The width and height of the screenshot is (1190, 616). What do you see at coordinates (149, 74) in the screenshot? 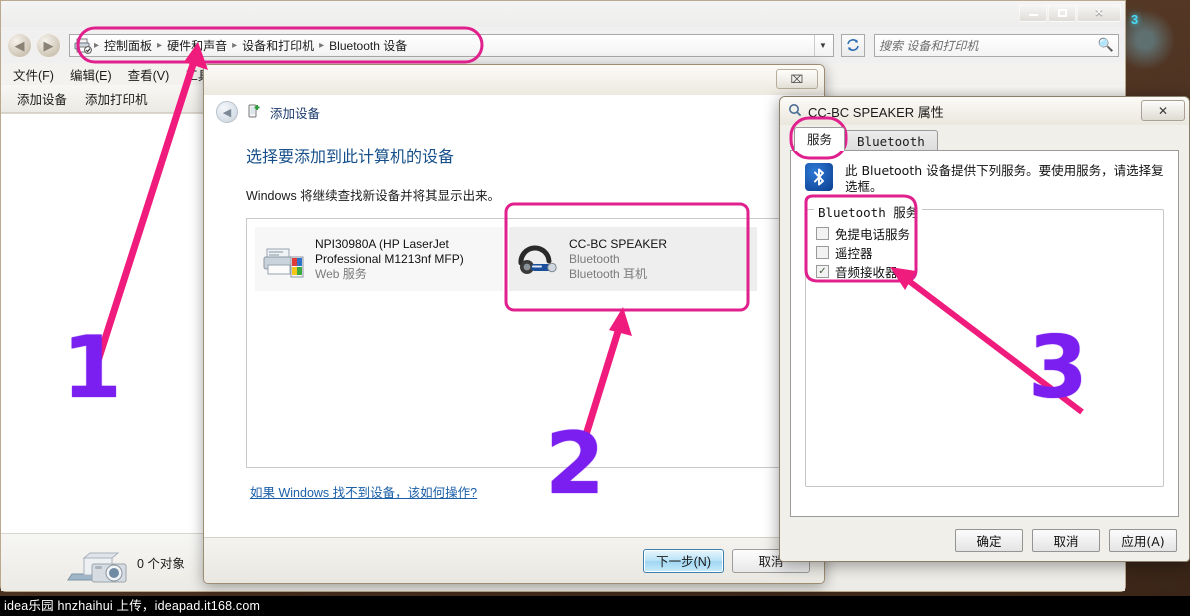
I see `menu-item-view: 查看(V)` at bounding box center [149, 74].